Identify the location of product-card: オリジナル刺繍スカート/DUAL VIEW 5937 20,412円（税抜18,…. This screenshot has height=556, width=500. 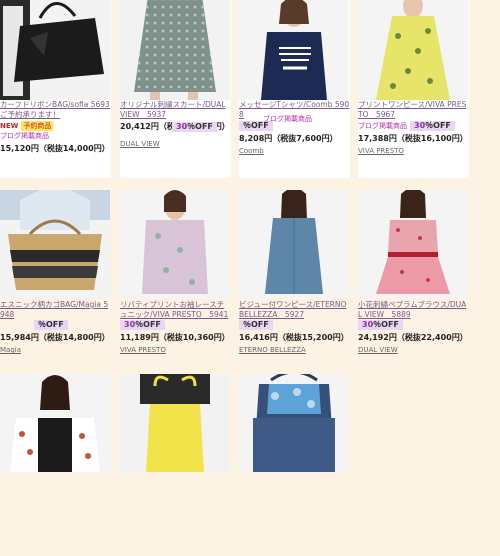
(175, 89).